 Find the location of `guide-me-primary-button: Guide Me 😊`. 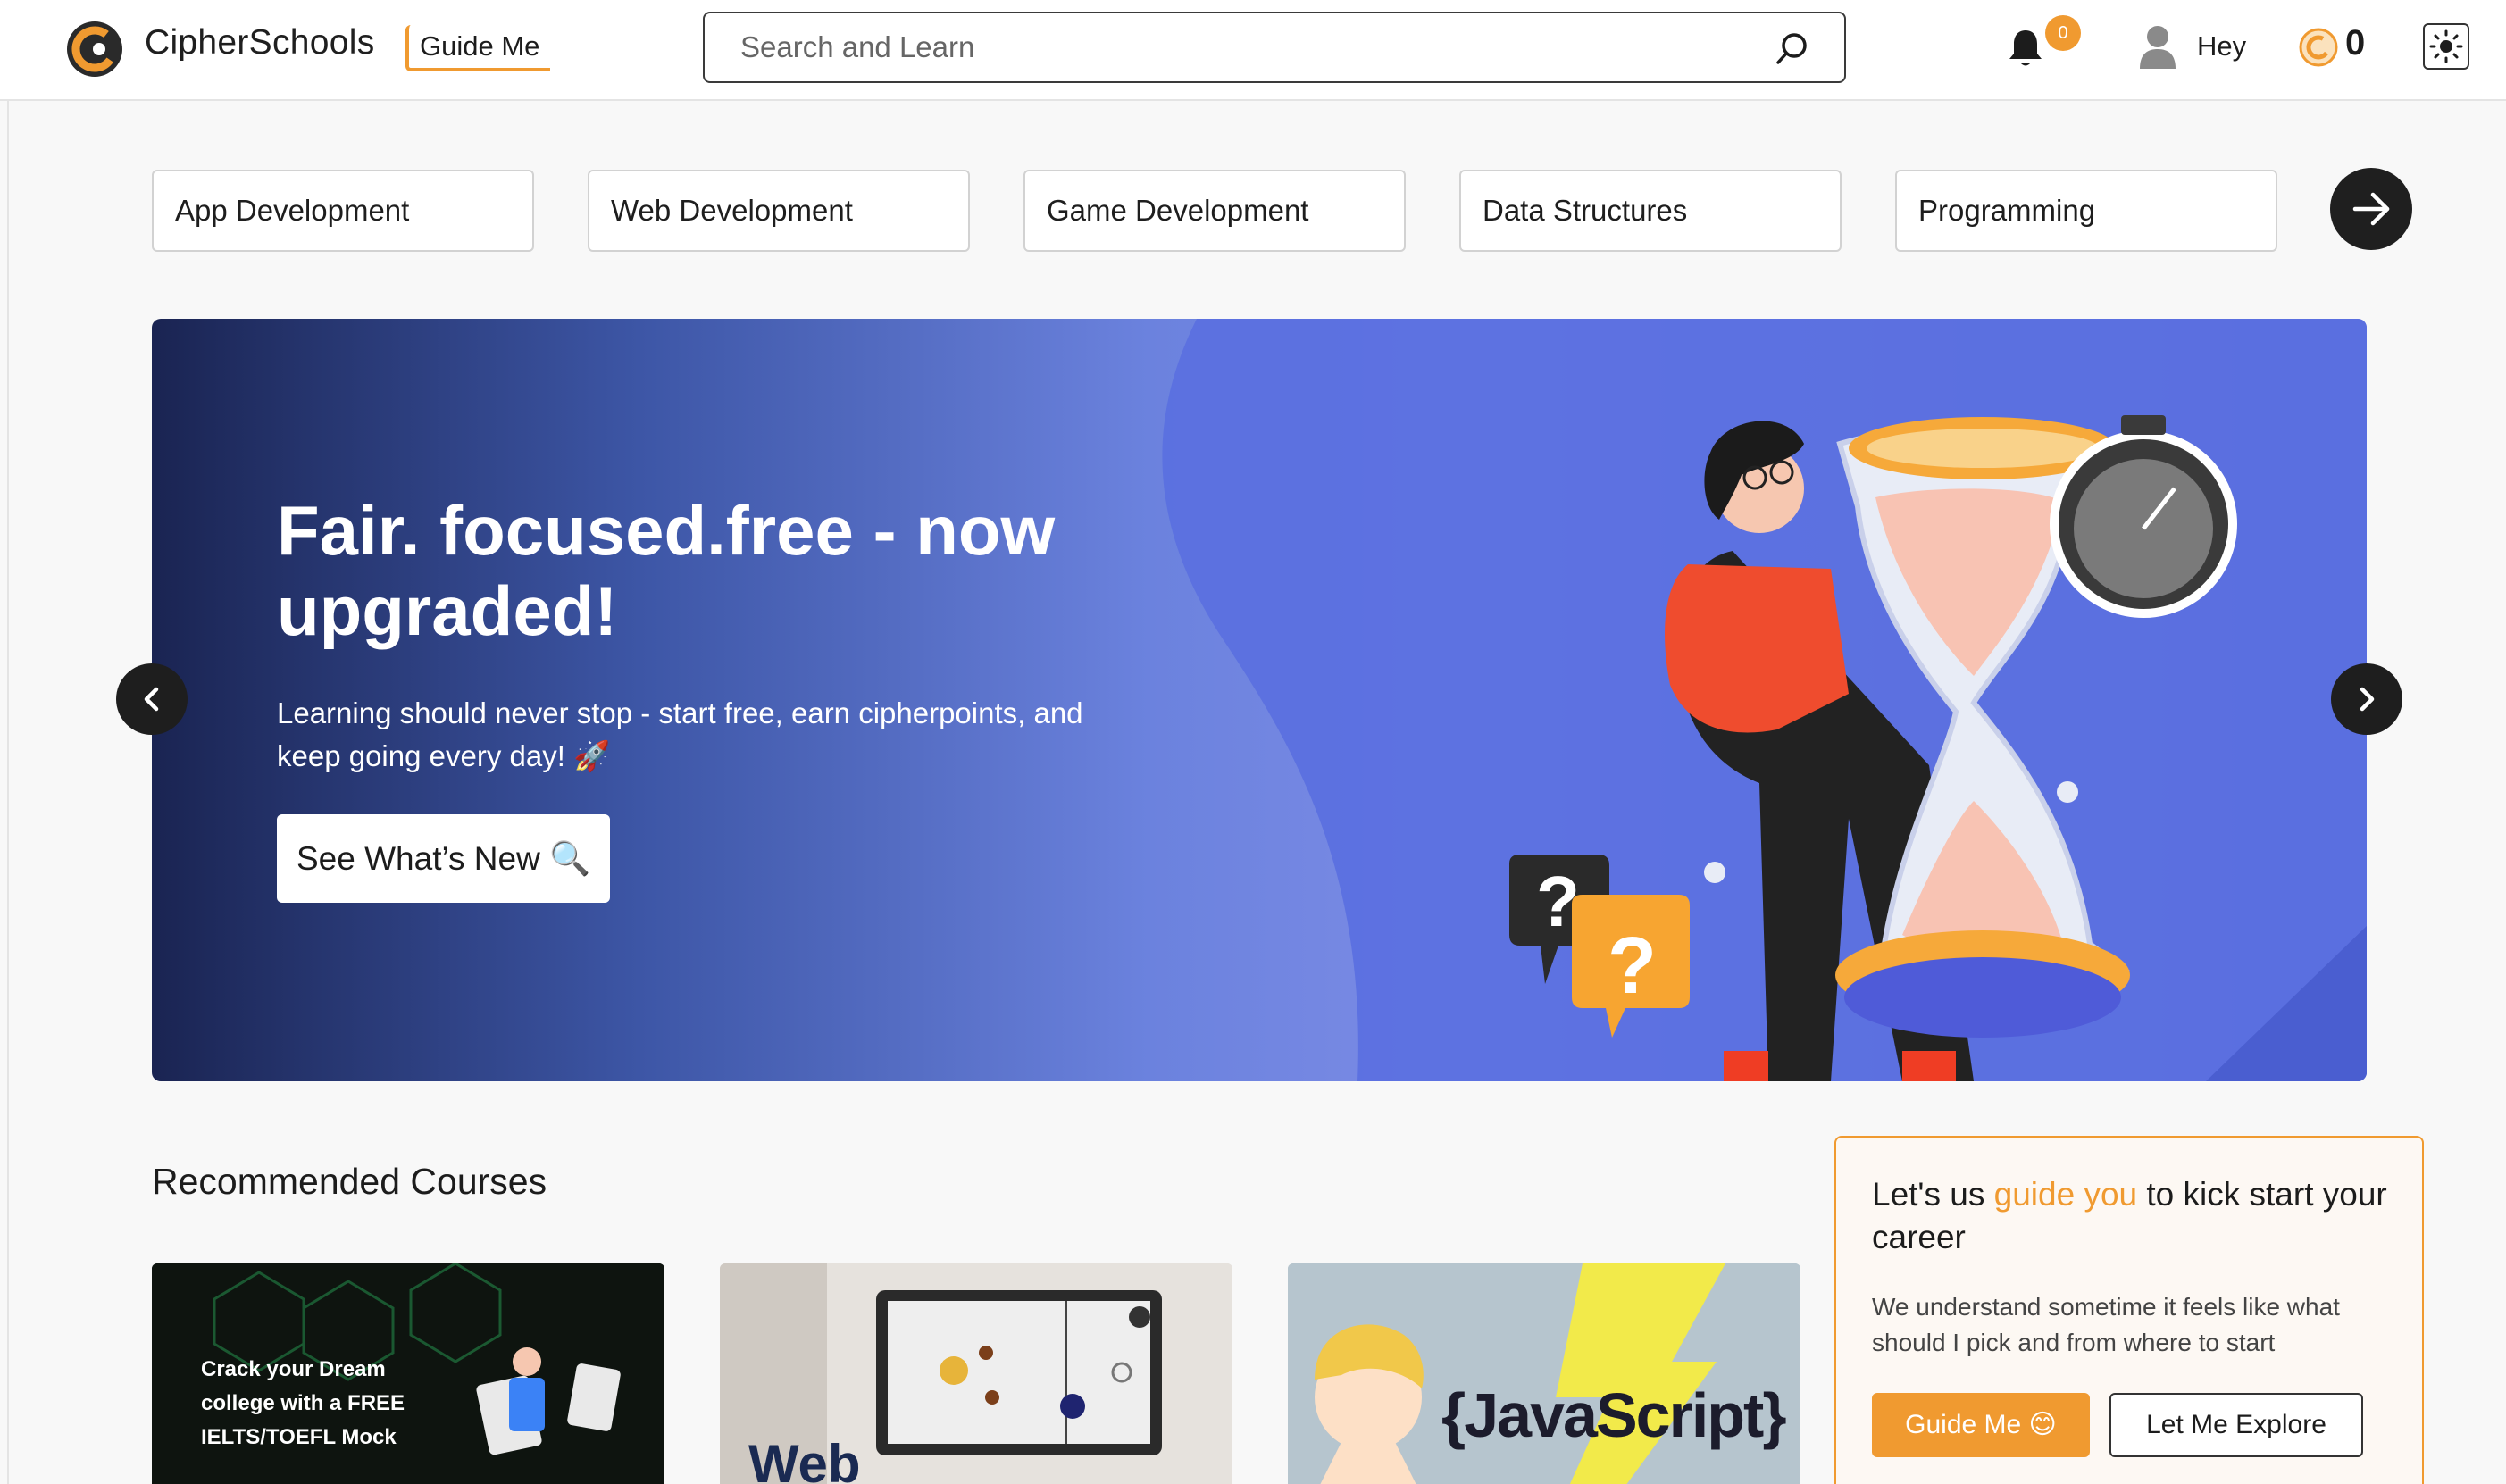

guide-me-primary-button: Guide Me 😊 is located at coordinates (1981, 1425).